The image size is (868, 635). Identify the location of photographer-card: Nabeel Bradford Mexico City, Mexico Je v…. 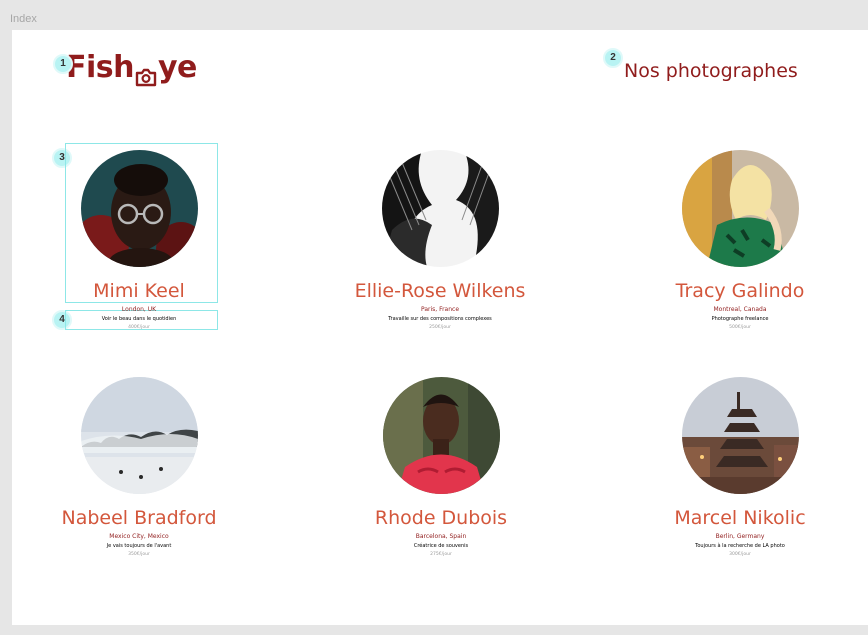
(139, 467).